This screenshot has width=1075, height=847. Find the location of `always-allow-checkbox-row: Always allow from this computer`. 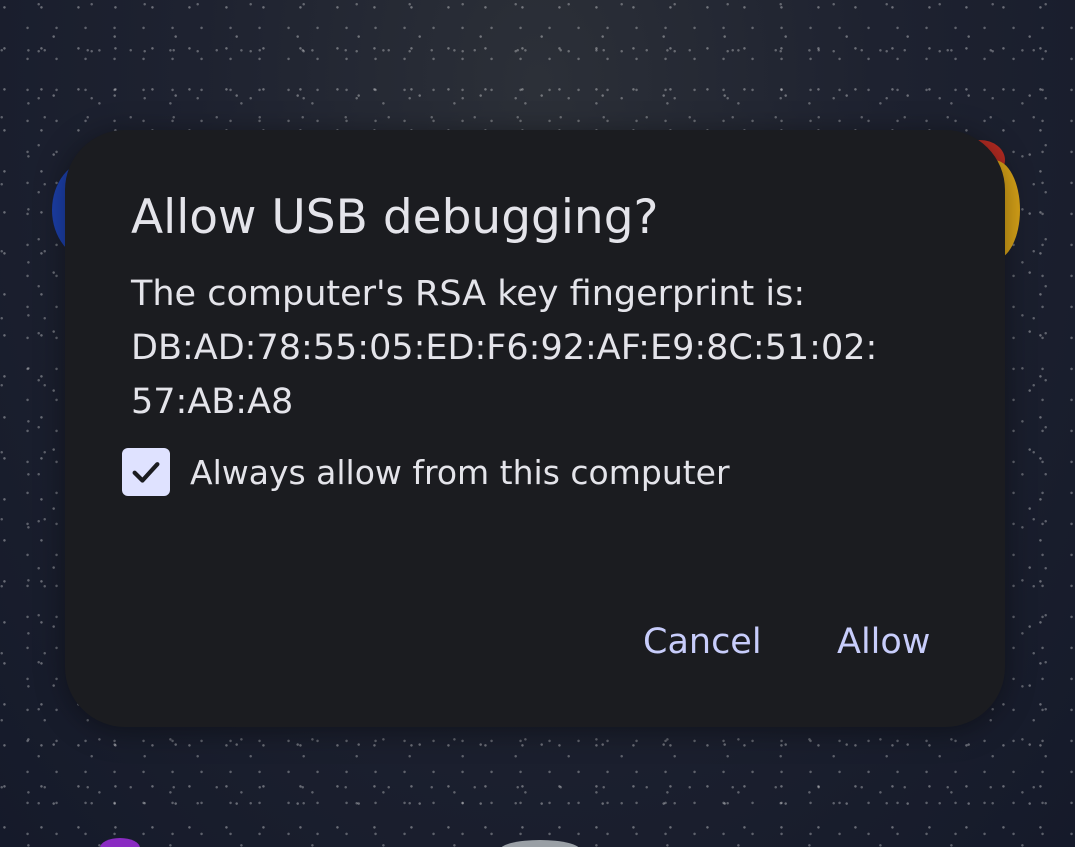

always-allow-checkbox-row: Always allow from this computer is located at coordinates (426, 472).